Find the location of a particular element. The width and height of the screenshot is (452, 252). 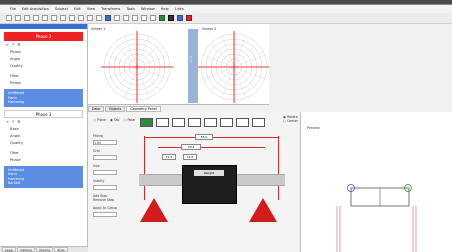

menu-edit-acquisition: Edit Acquisition is located at coordinates (35, 9).